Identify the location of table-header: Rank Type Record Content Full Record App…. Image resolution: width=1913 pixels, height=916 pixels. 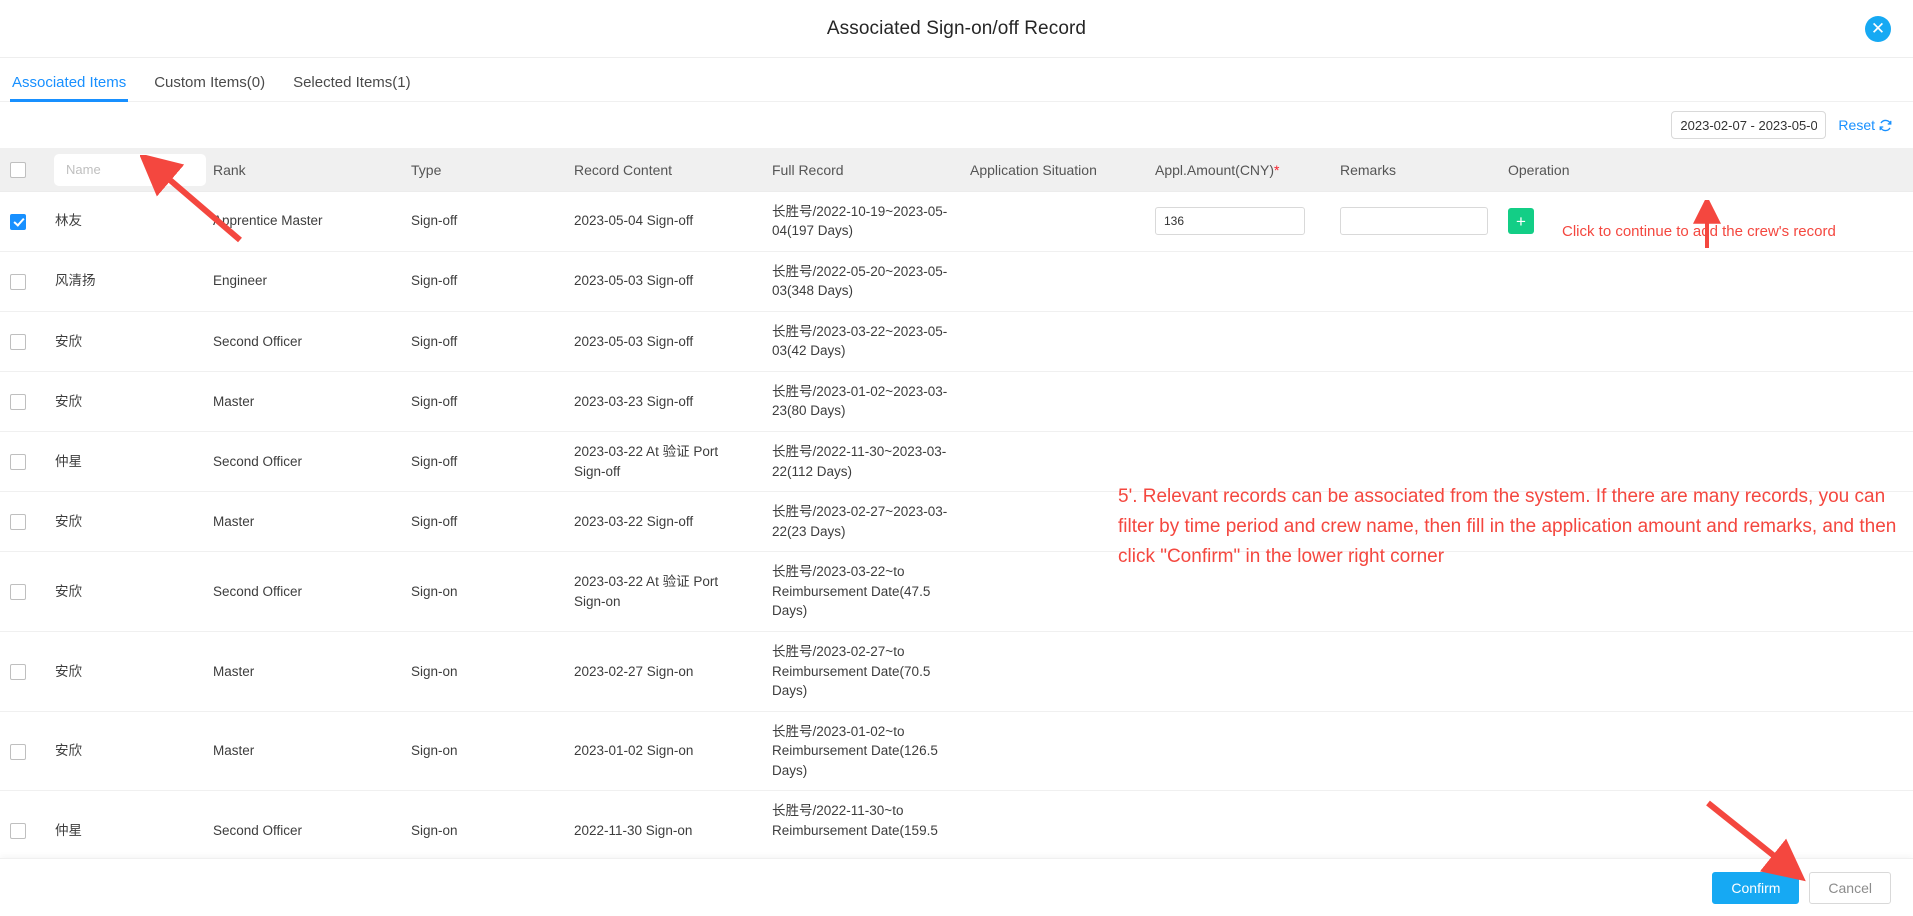
(956, 170).